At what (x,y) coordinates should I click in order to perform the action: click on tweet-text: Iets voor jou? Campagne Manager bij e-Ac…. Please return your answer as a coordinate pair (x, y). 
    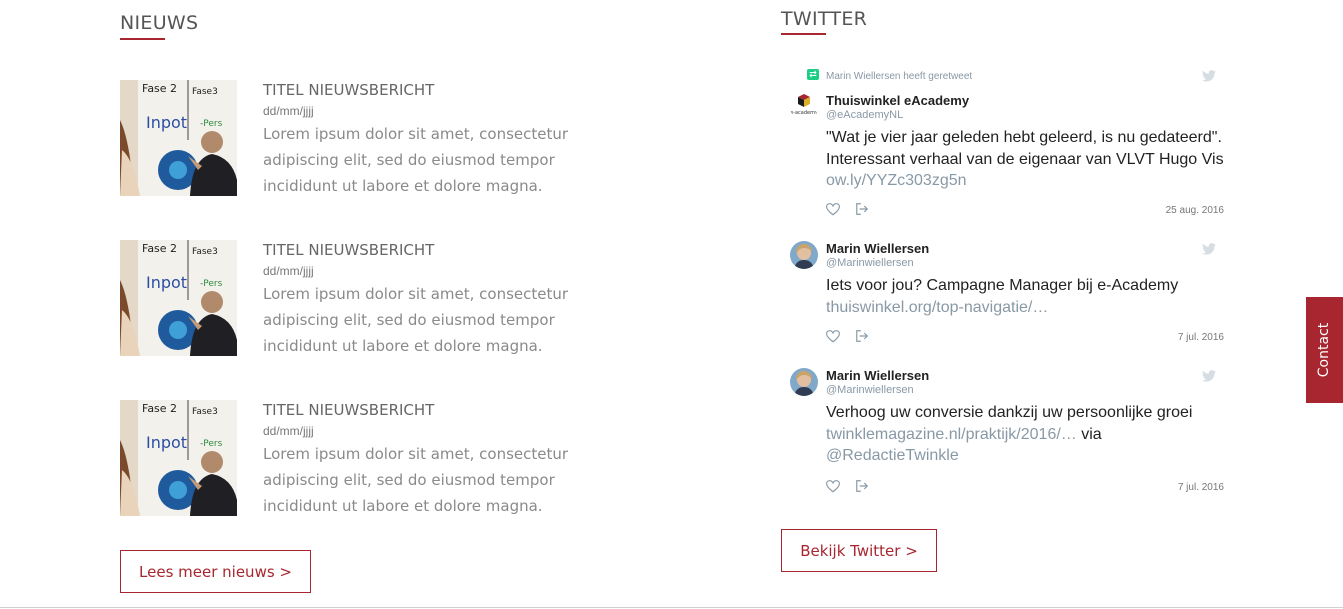
    Looking at the image, I should click on (1026, 296).